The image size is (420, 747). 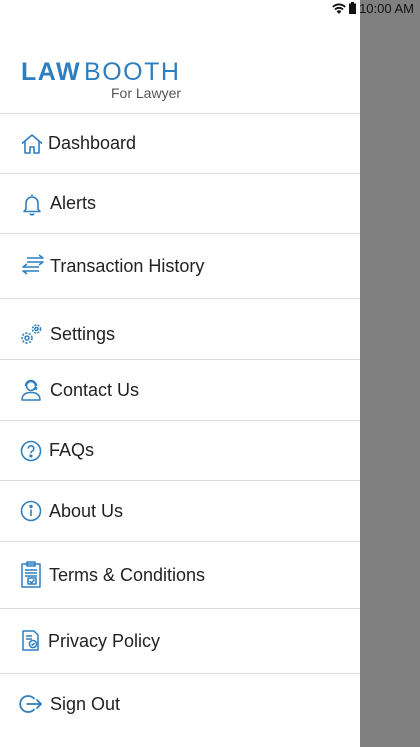 I want to click on menu-item-terms-conditions: Terms & Conditions, so click(x=180, y=575).